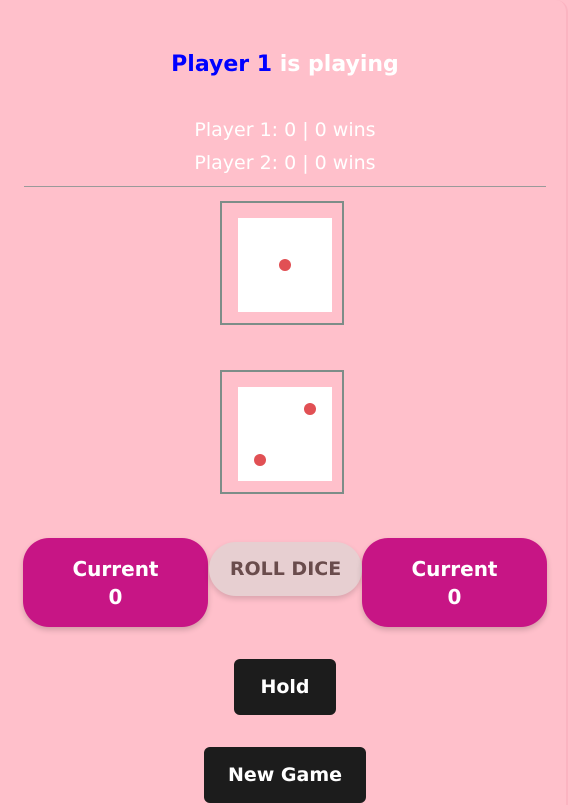  What do you see at coordinates (115, 582) in the screenshot?
I see `current-score-left: Current 0` at bounding box center [115, 582].